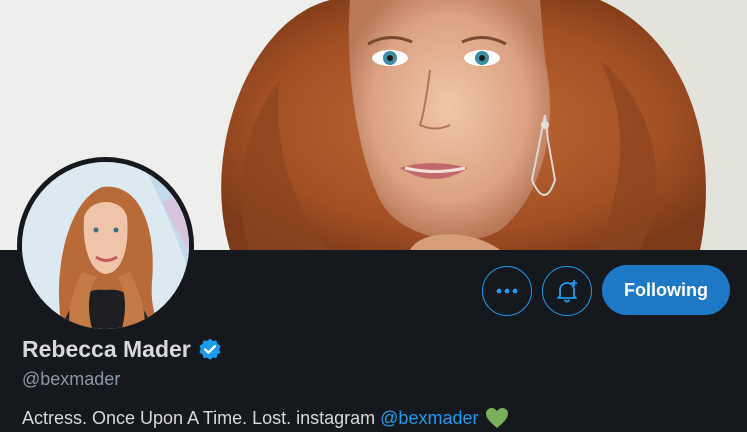  I want to click on display-name: Rebecca Mader, so click(106, 349).